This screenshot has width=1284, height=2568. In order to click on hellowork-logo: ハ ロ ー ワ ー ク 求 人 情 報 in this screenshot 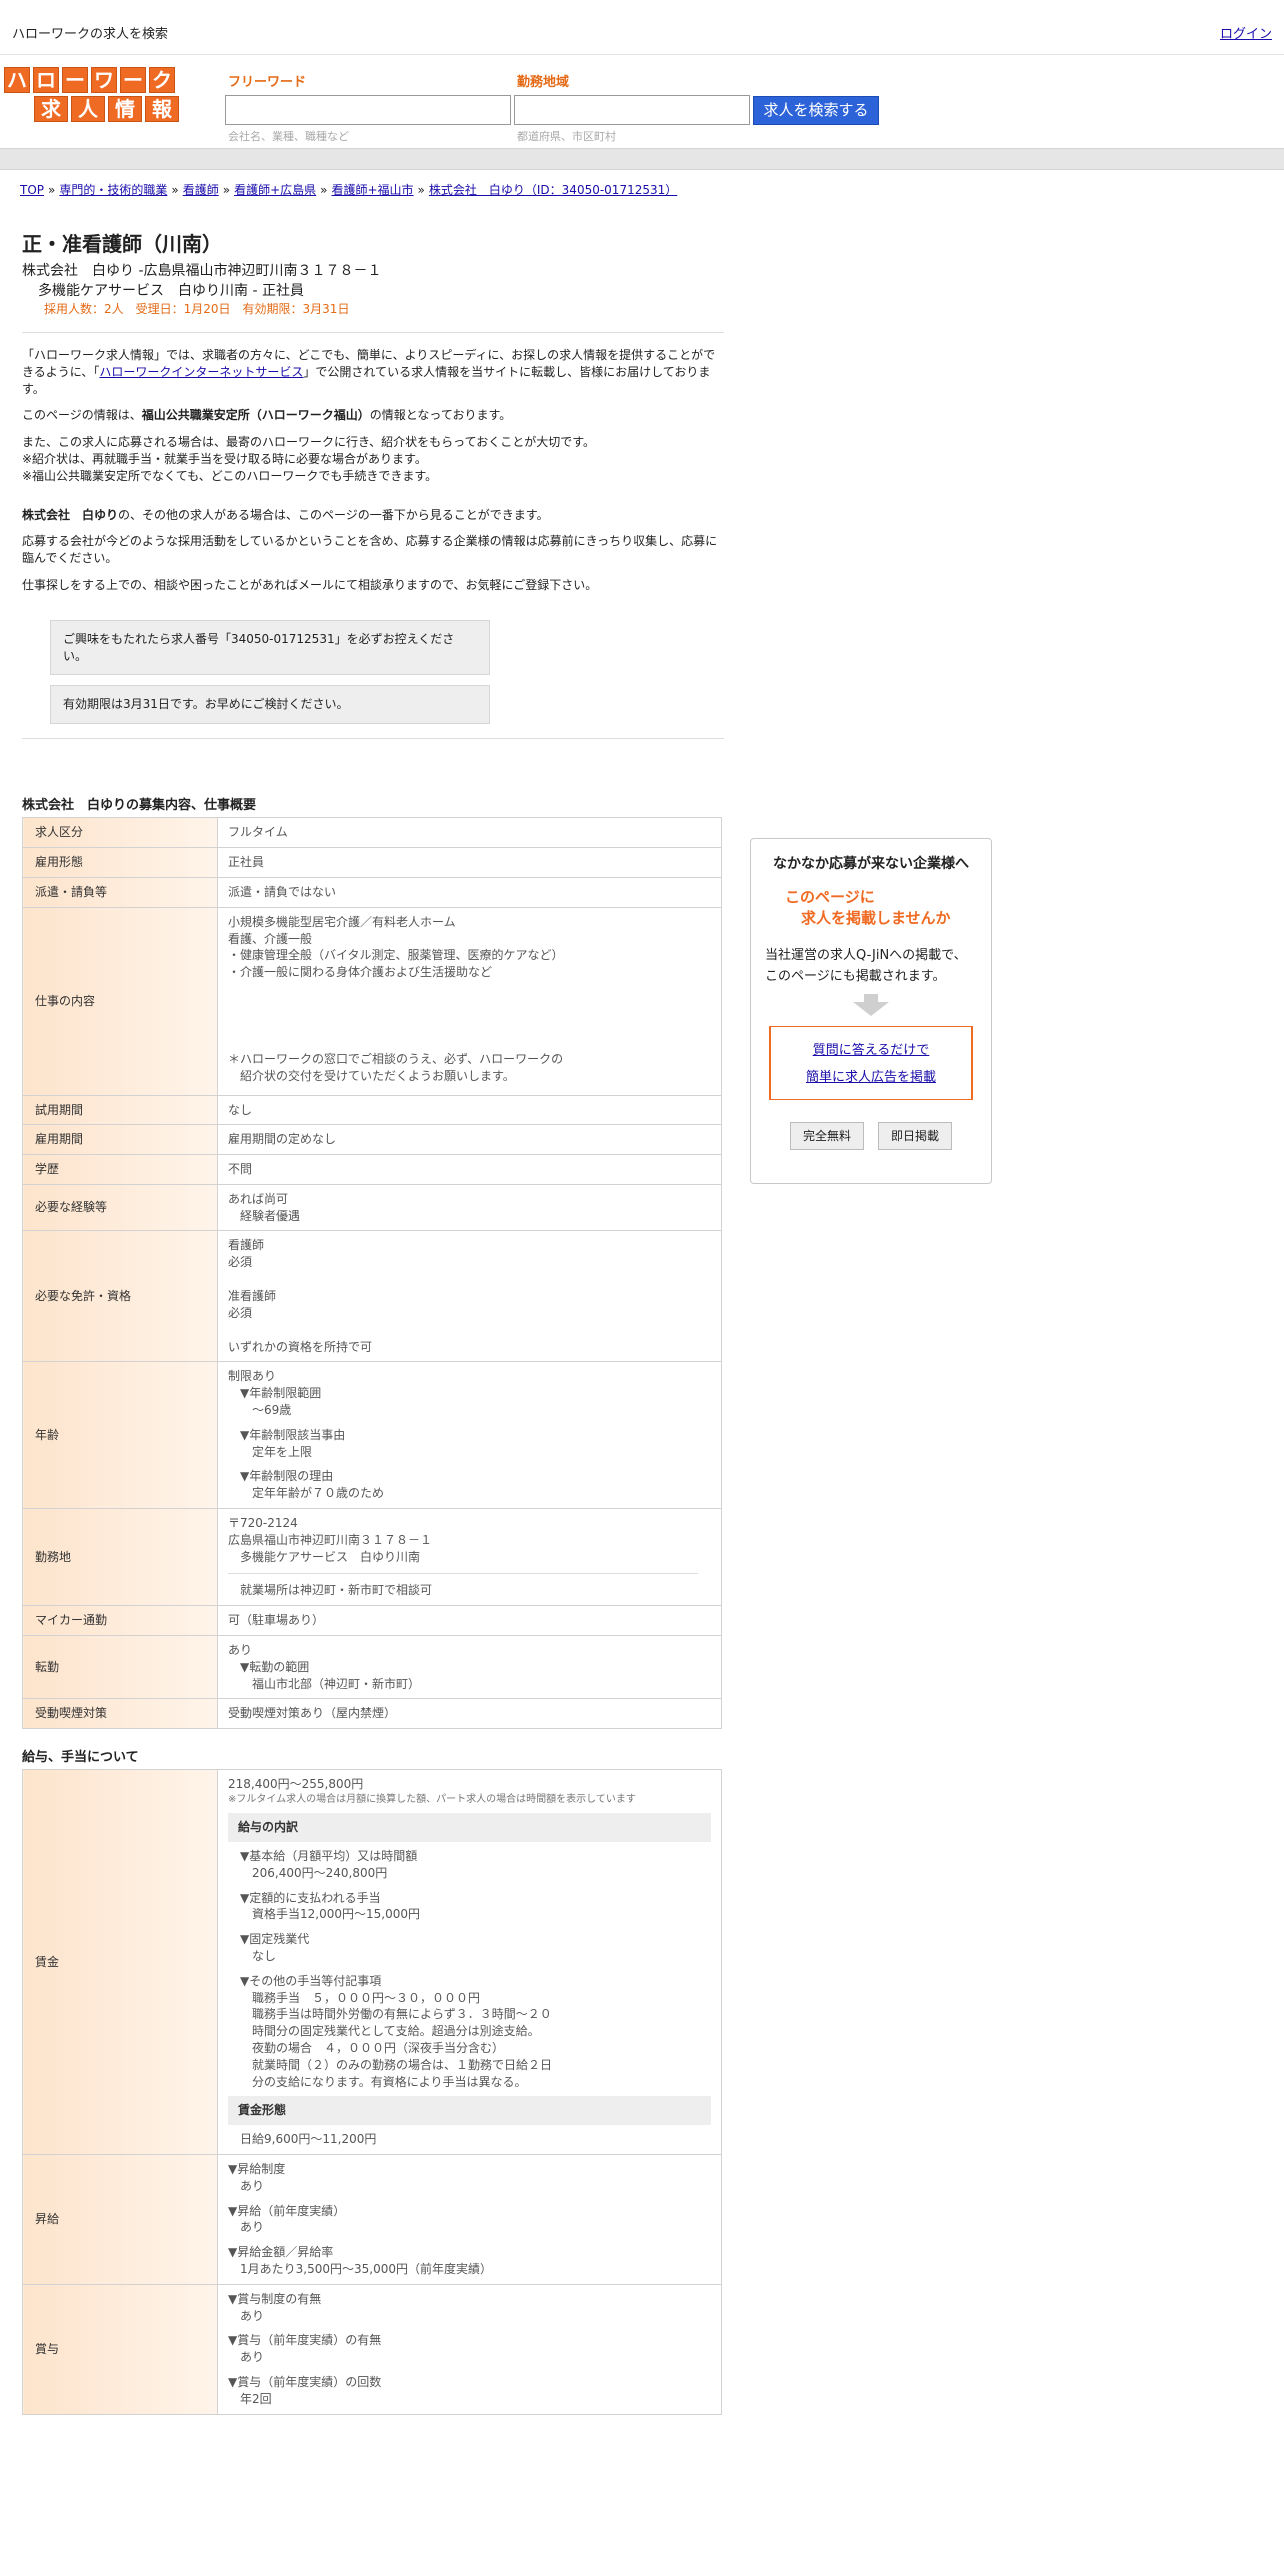, I will do `click(92, 96)`.